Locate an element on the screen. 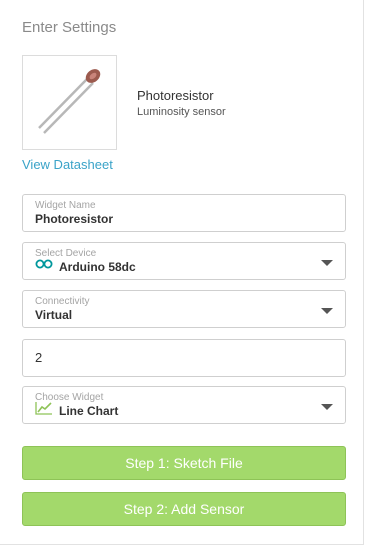 The image size is (367, 547). photoresistor-image is located at coordinates (69, 101).